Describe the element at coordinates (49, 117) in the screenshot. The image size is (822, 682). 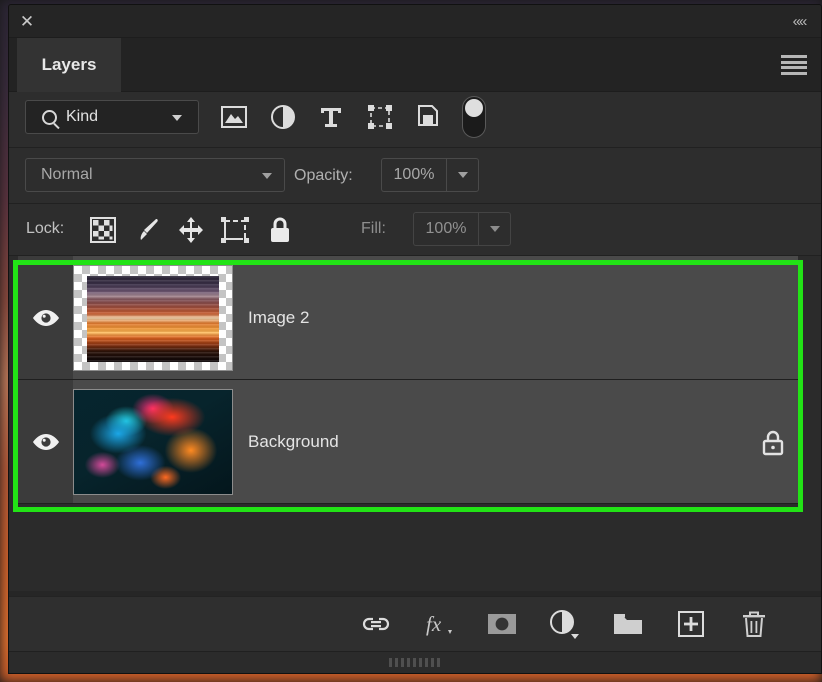
I see `search-icon` at that location.